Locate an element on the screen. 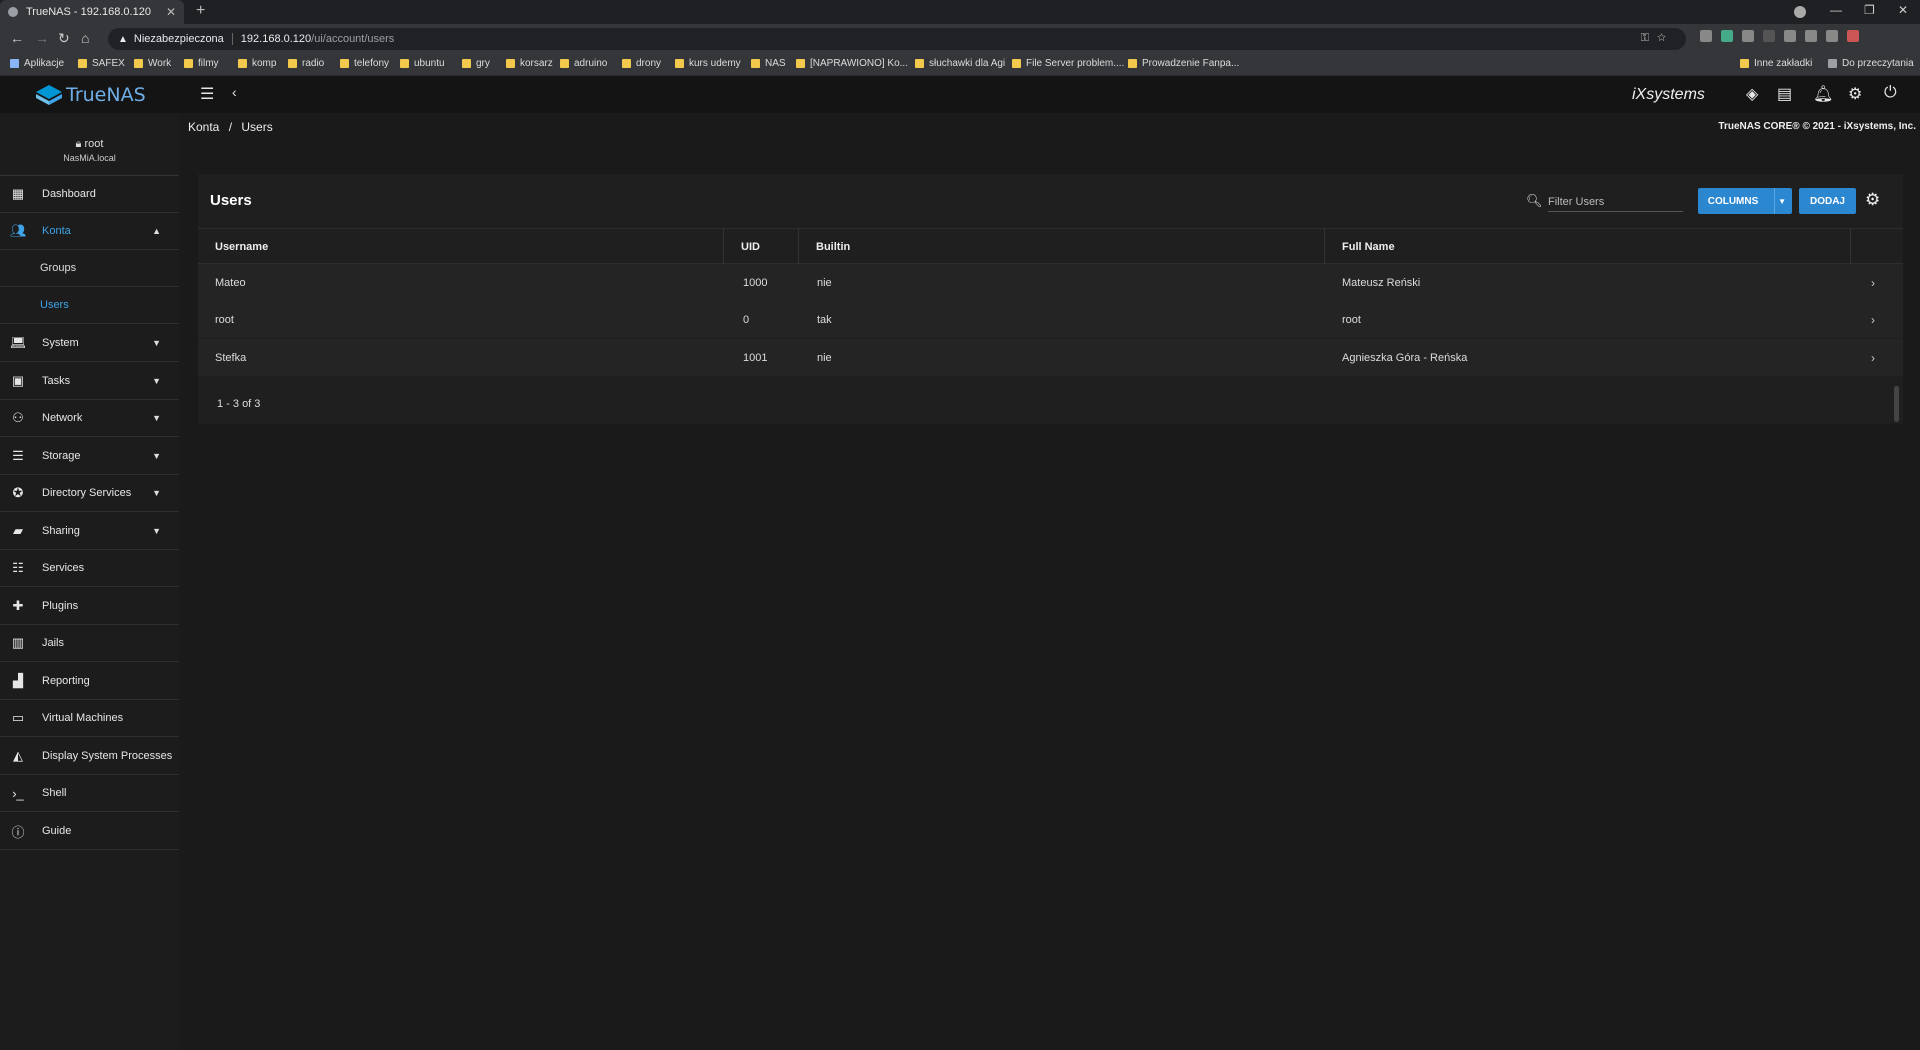 Image resolution: width=1920 pixels, height=1050 pixels. ixsystems-logo: iXsystems is located at coordinates (1668, 95).